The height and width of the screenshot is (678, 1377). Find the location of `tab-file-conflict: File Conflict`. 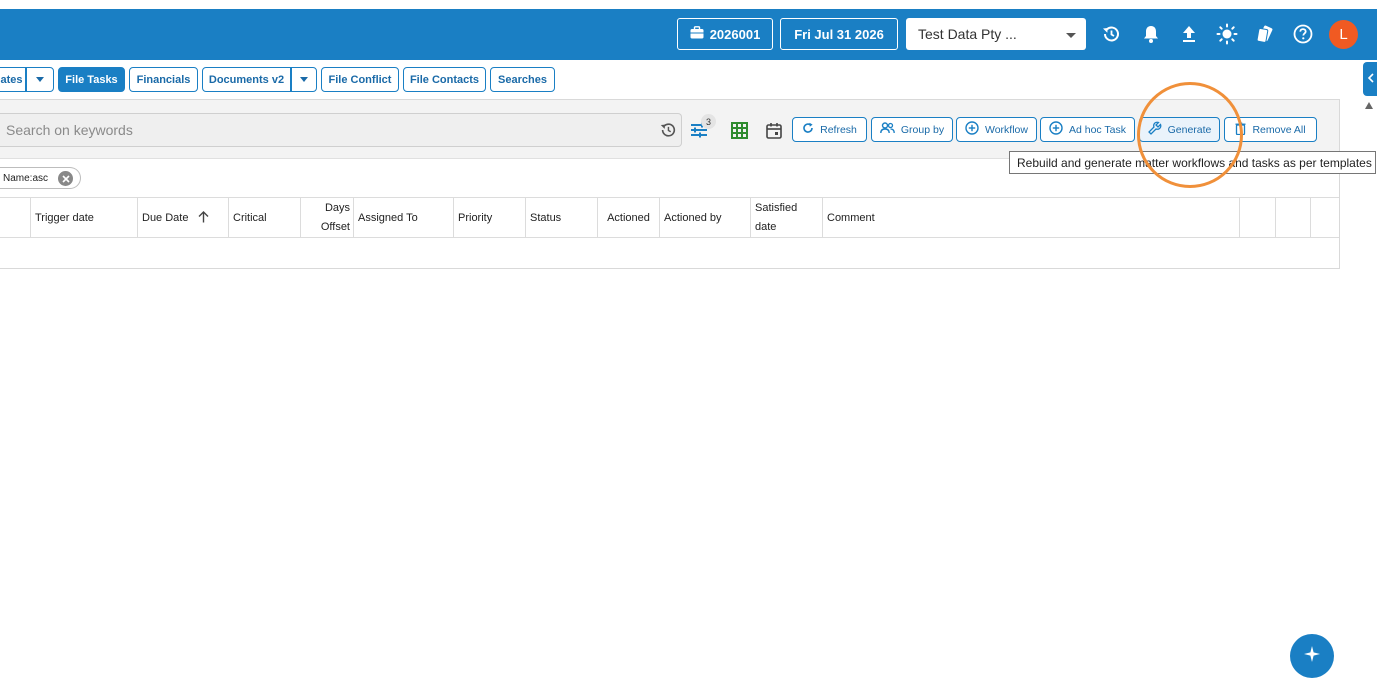

tab-file-conflict: File Conflict is located at coordinates (360, 79).